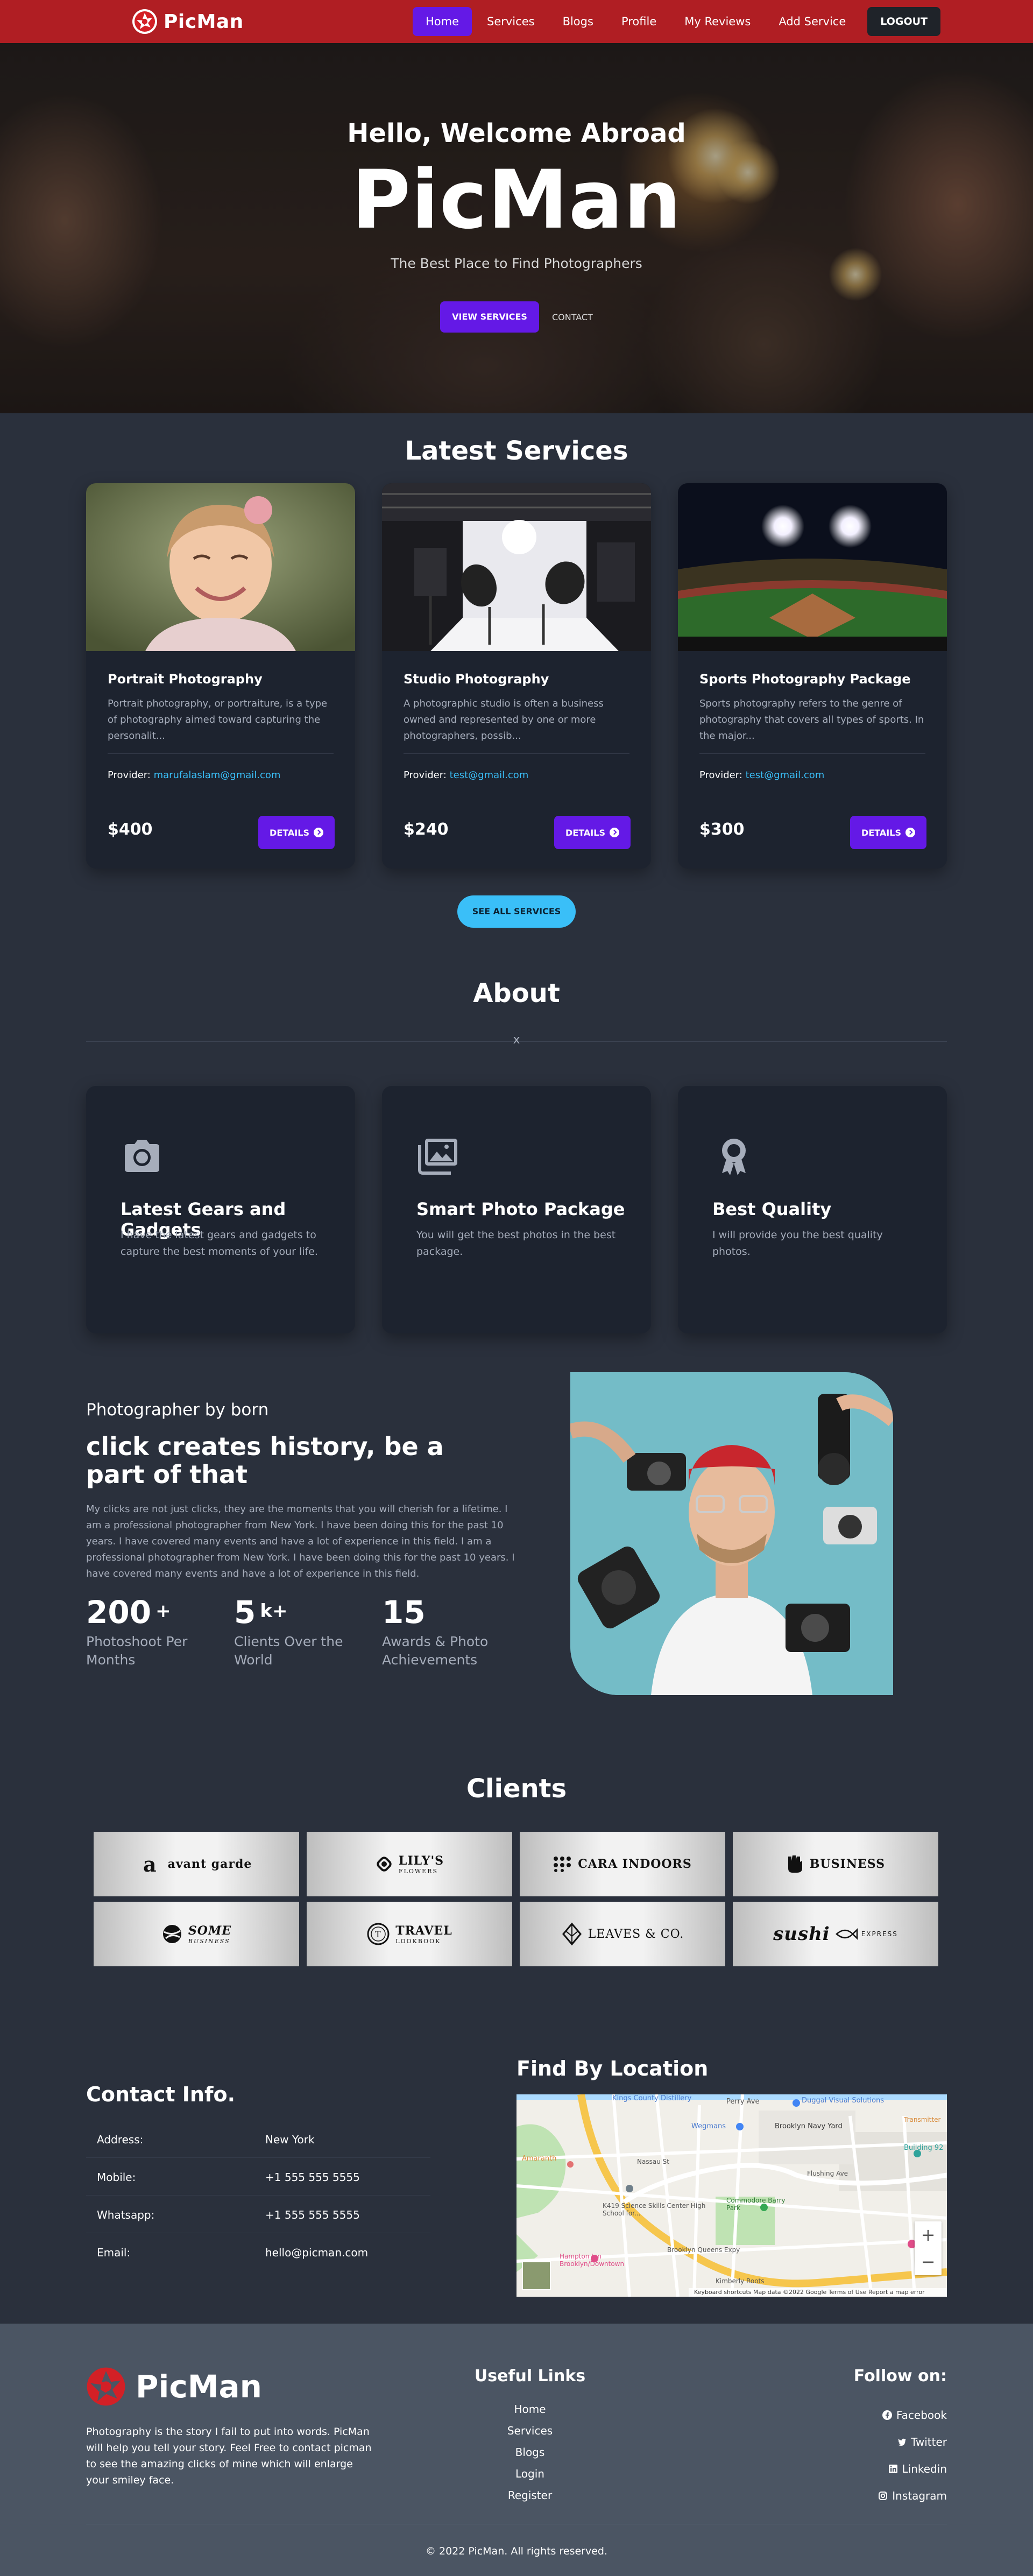 The image size is (1033, 2576). Describe the element at coordinates (572, 1934) in the screenshot. I see `leaf-icon` at that location.